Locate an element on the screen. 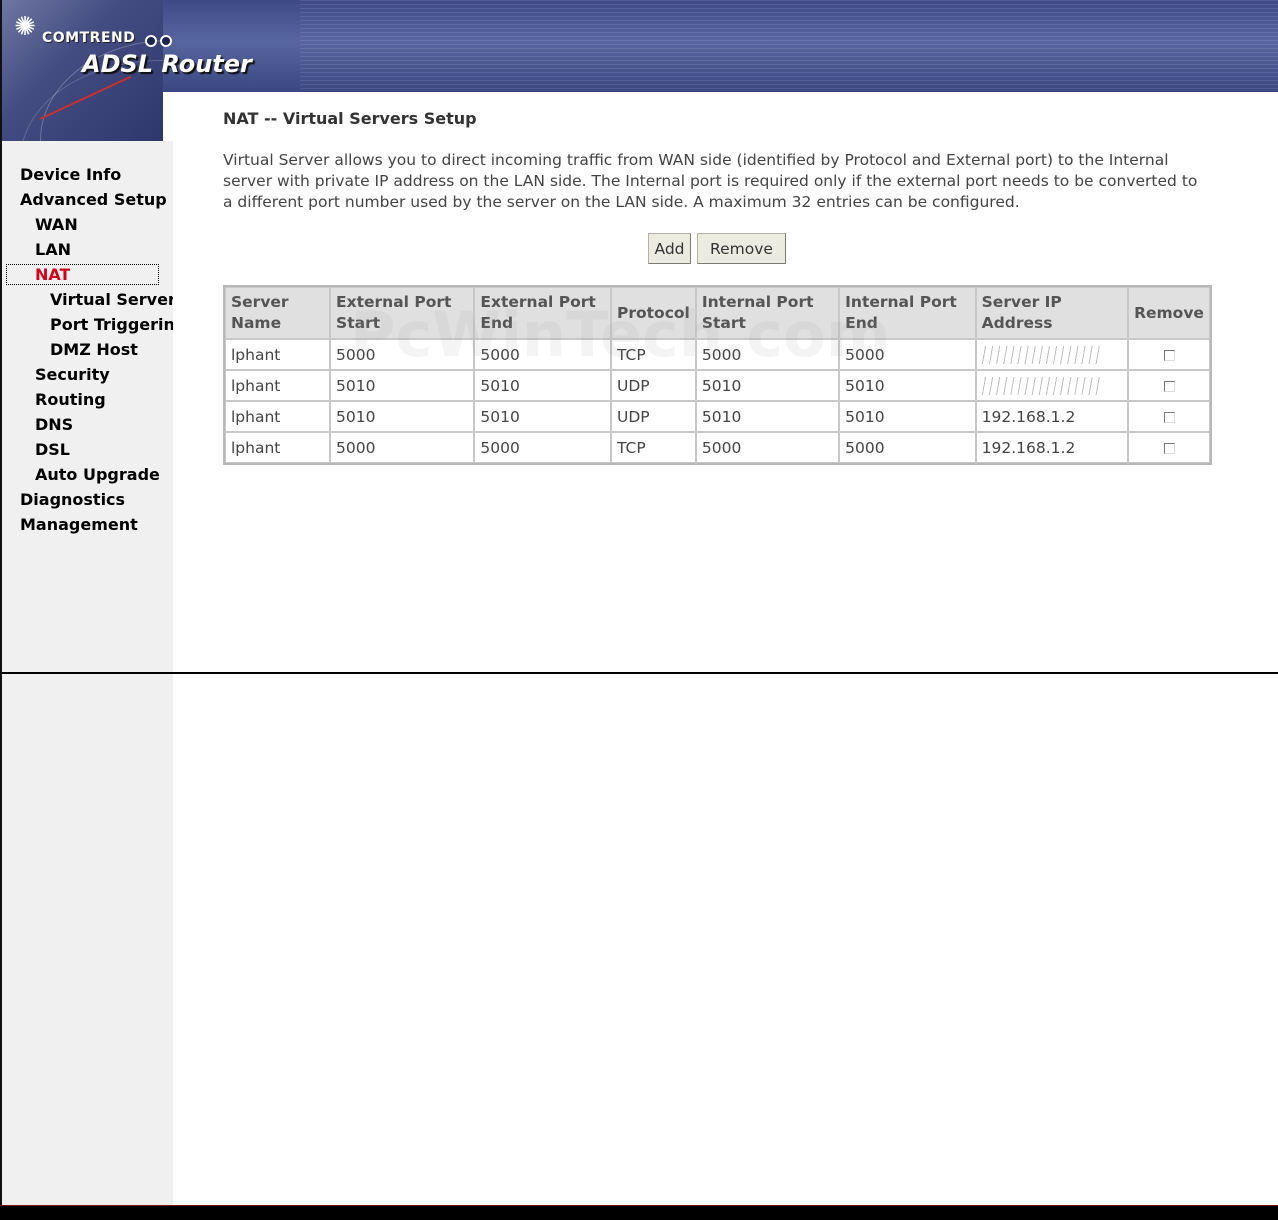  column-header: Internal Port End is located at coordinates (907, 313).